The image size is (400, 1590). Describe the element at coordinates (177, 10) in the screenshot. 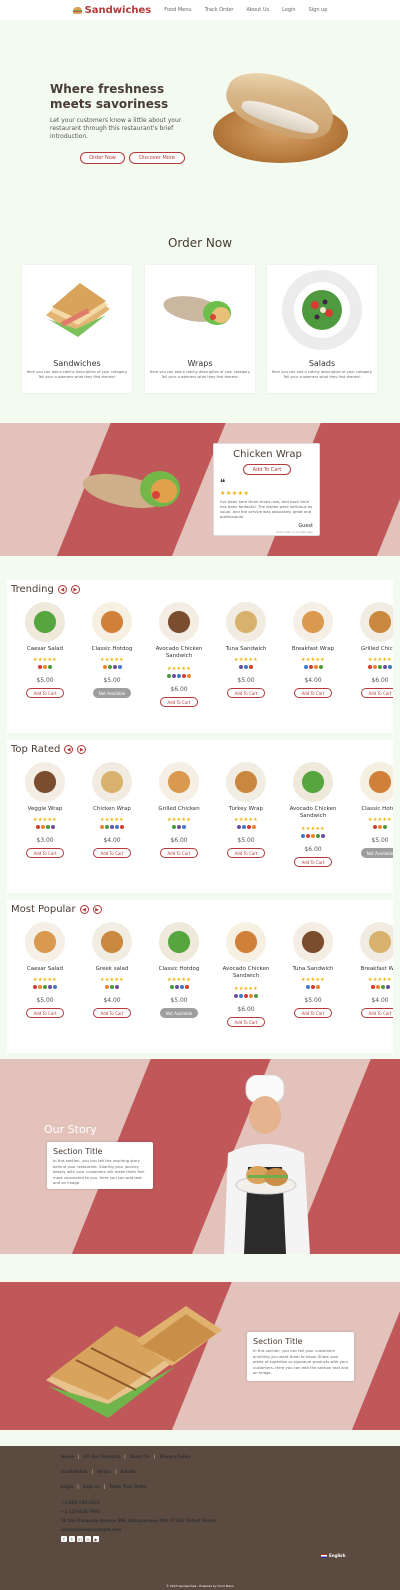

I see `nav-food-menu: Food Menu` at that location.